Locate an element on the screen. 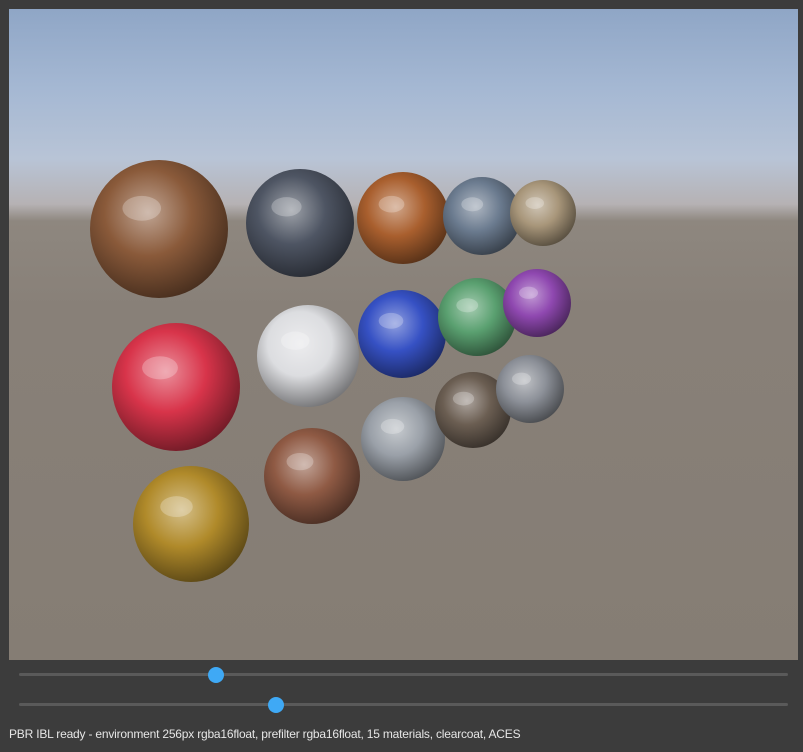 This screenshot has height=752, width=803. sphere-blue is located at coordinates (402, 334).